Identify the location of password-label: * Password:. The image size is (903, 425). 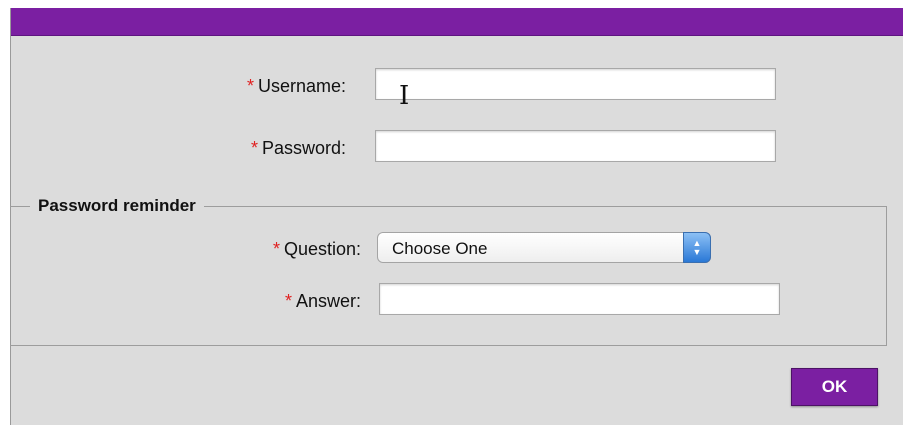
(298, 148).